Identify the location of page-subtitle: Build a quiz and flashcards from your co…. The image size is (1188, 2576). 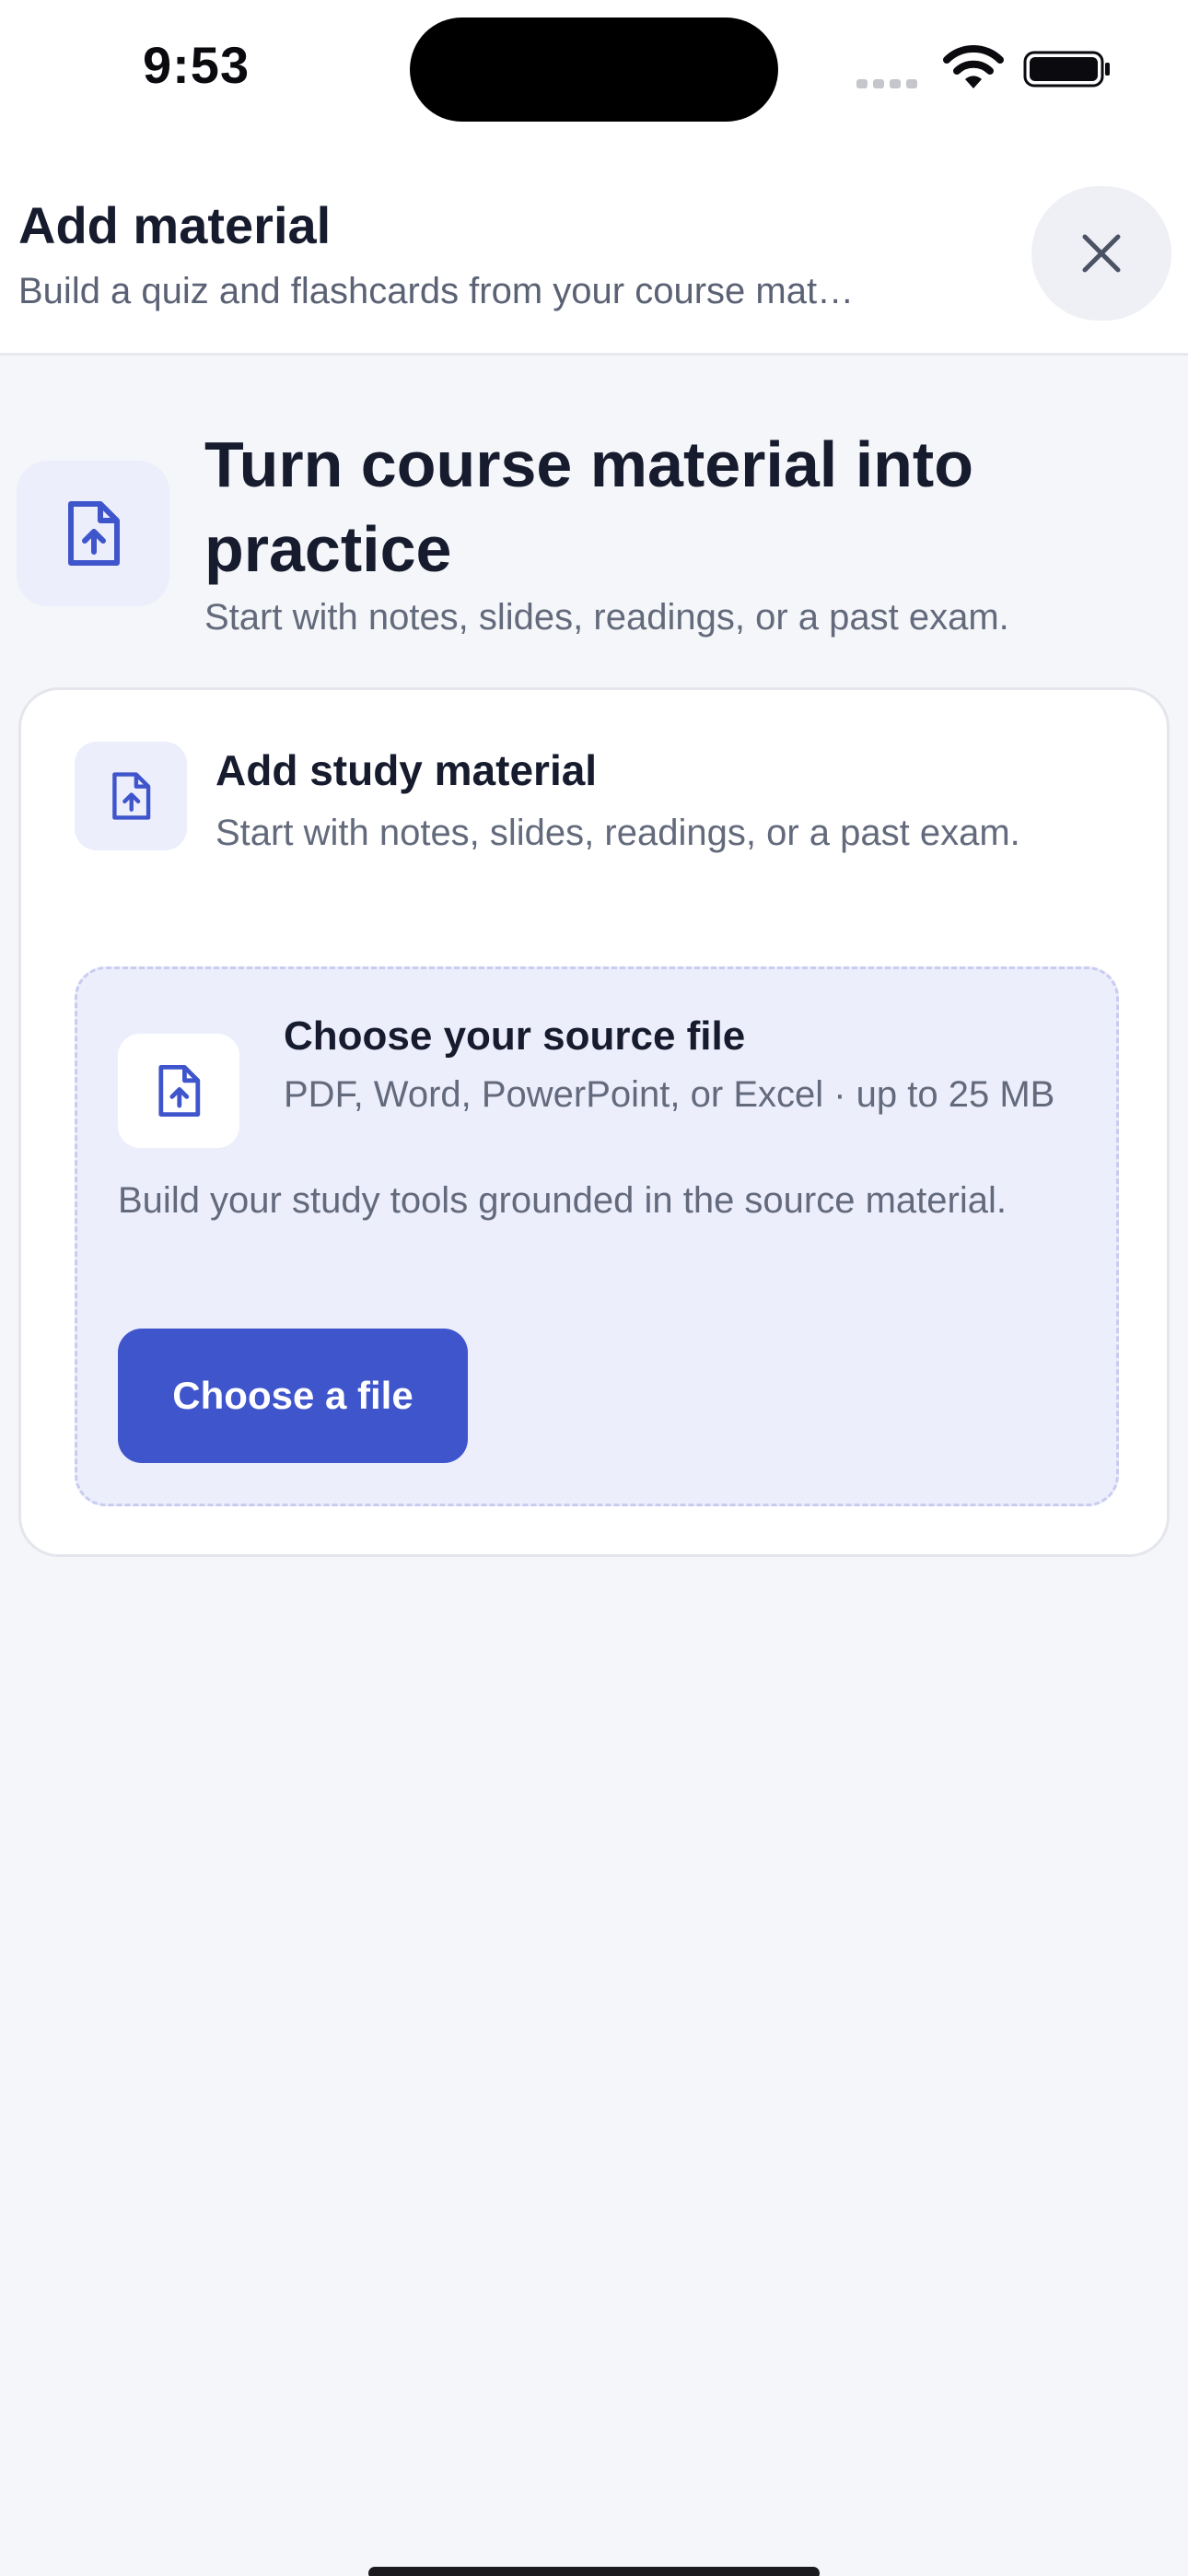
(436, 291).